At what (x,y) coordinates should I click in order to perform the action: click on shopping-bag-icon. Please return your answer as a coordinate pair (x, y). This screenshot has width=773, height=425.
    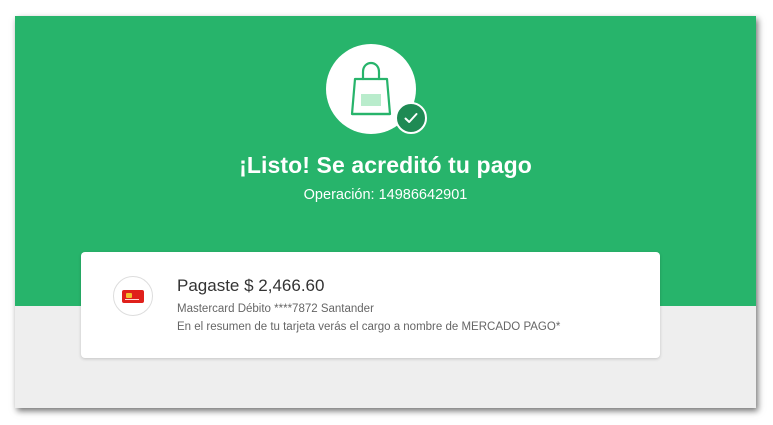
    Looking at the image, I should click on (371, 88).